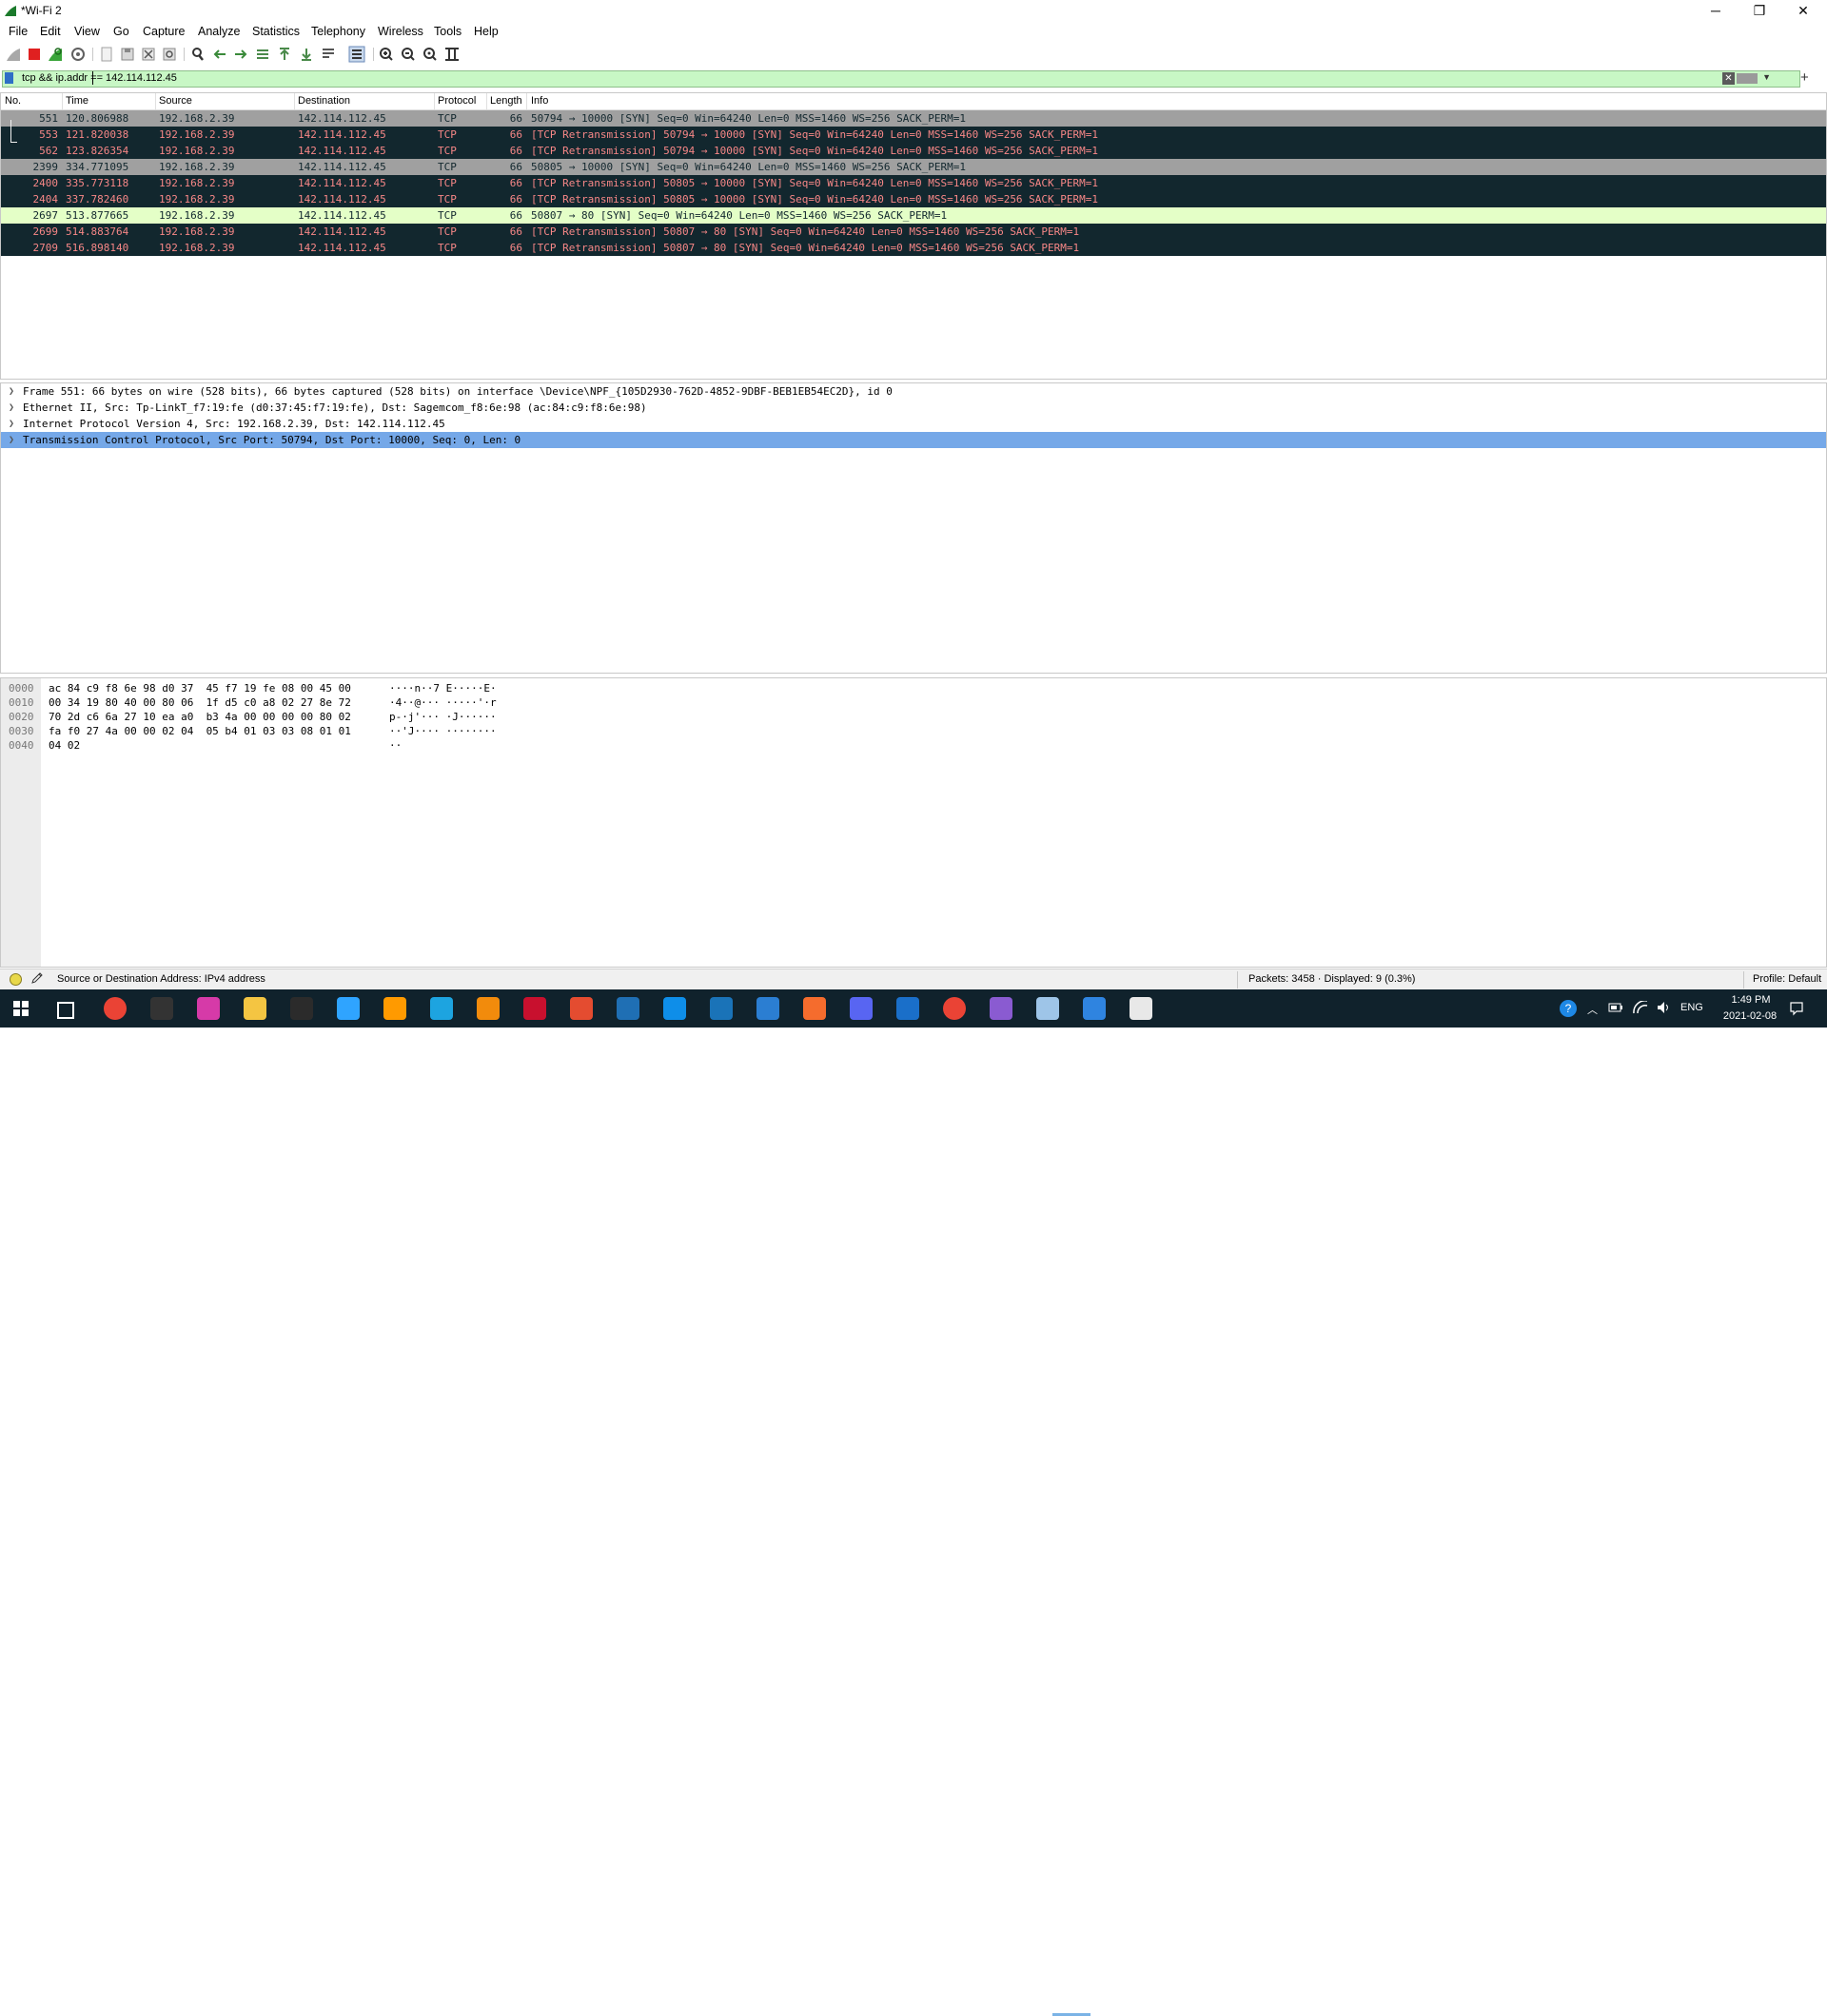 This screenshot has width=1827, height=2016. Describe the element at coordinates (99, 78) in the screenshot. I see `display-filter-input: tcp && ip.addr == 142.114.112.45` at that location.